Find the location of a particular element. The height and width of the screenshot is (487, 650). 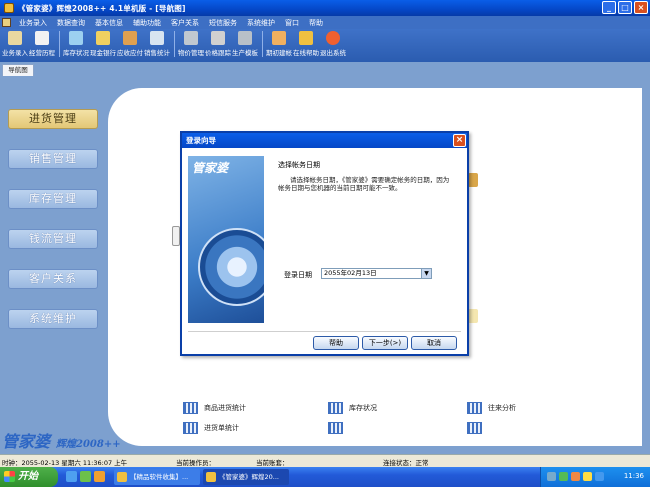

nav-purchase-management: 进货管理 is located at coordinates (53, 119).